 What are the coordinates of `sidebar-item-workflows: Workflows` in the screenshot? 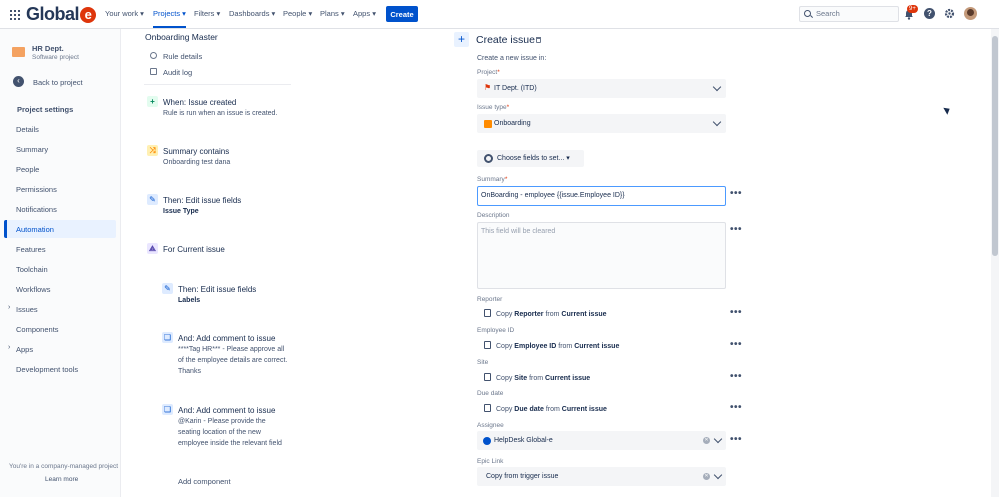 It's located at (33, 289).